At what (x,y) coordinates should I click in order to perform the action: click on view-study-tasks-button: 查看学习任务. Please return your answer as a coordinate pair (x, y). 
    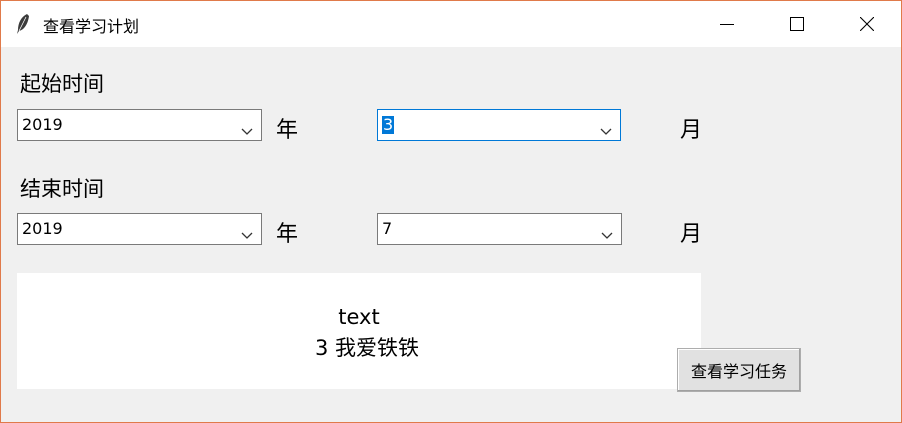
    Looking at the image, I should click on (739, 370).